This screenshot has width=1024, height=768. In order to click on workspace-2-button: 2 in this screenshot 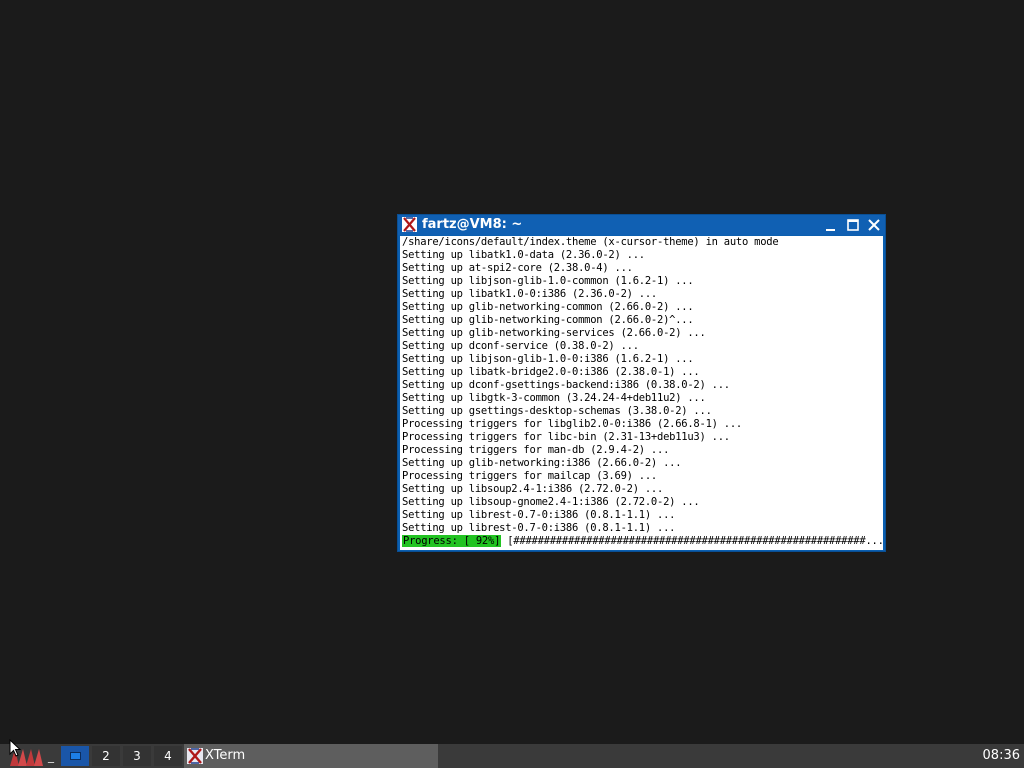, I will do `click(106, 756)`.